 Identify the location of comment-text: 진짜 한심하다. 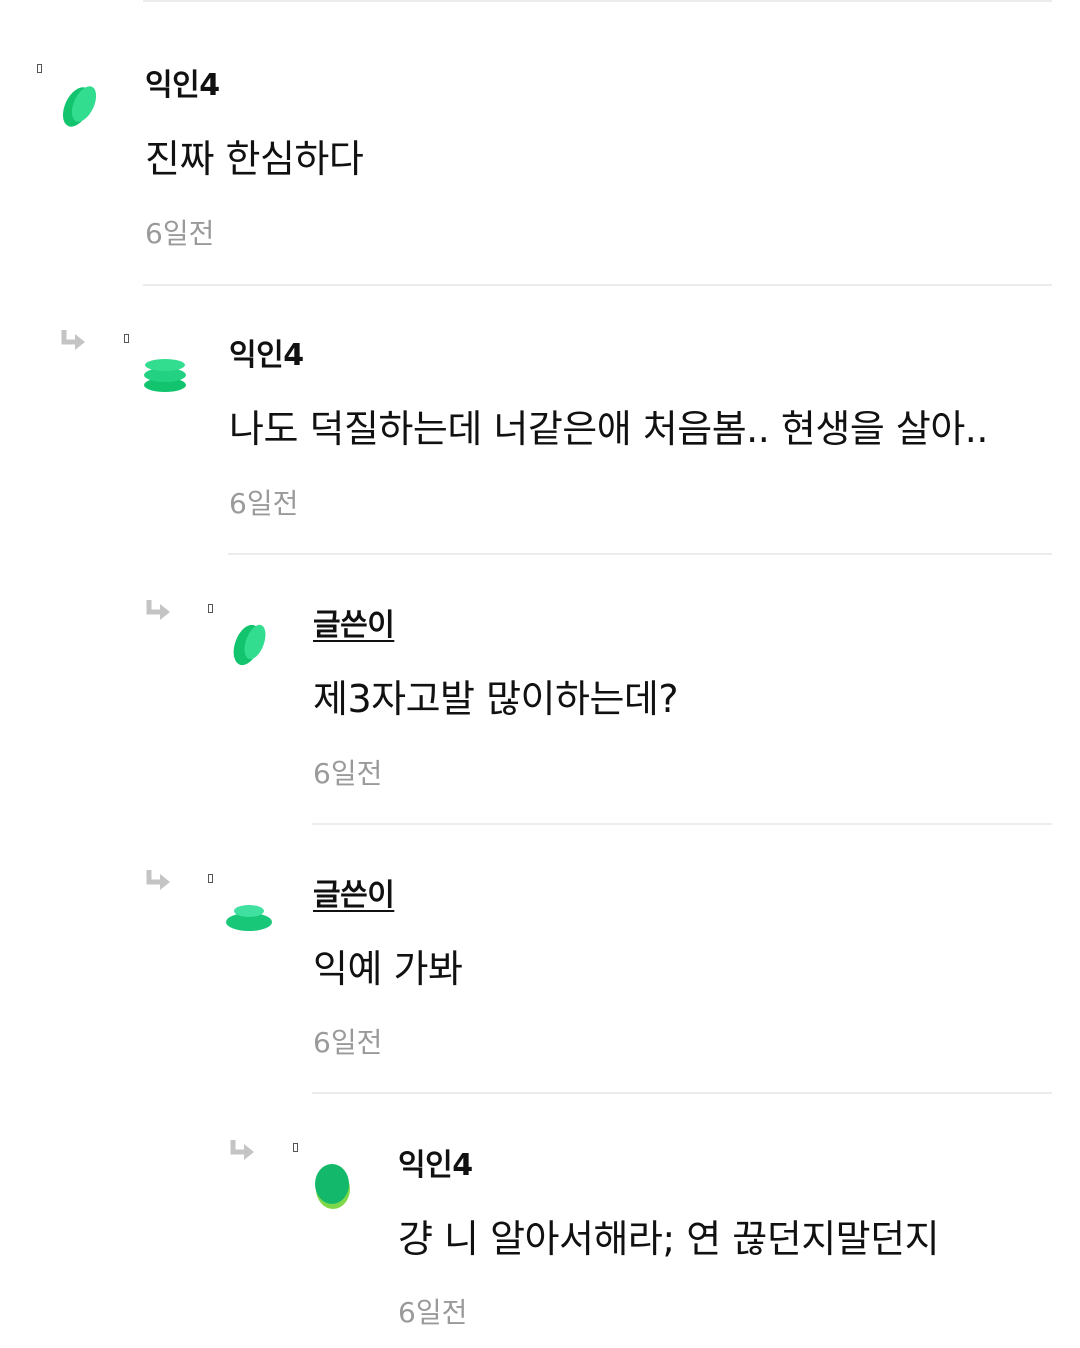
(254, 159).